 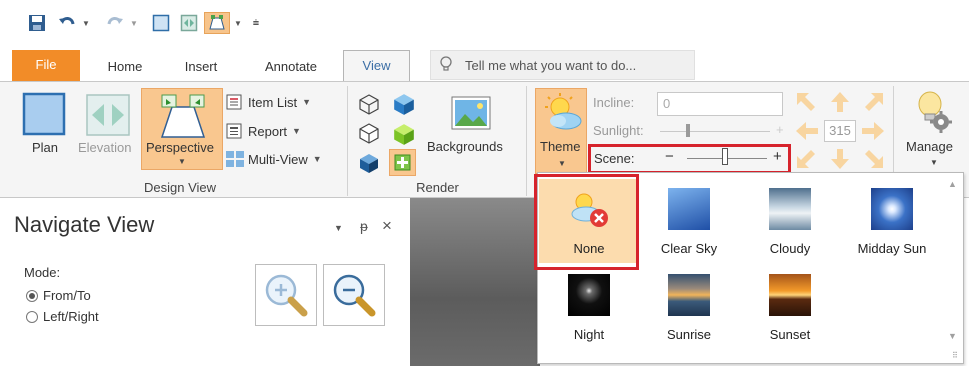 What do you see at coordinates (256, 23) in the screenshot?
I see `customize-toolbar-icon: ⩧` at bounding box center [256, 23].